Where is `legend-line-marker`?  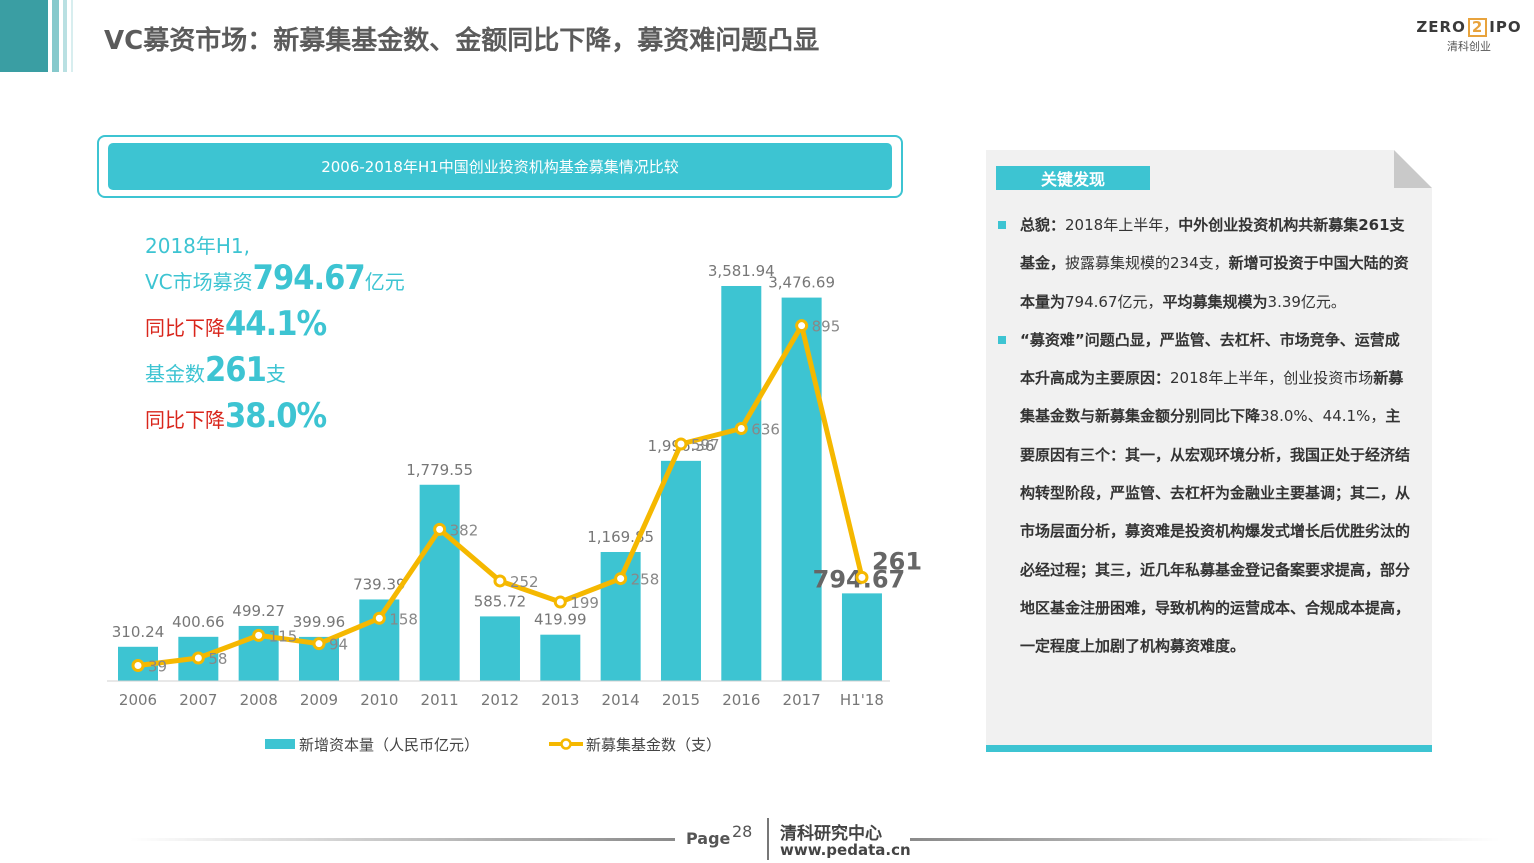 legend-line-marker is located at coordinates (566, 744).